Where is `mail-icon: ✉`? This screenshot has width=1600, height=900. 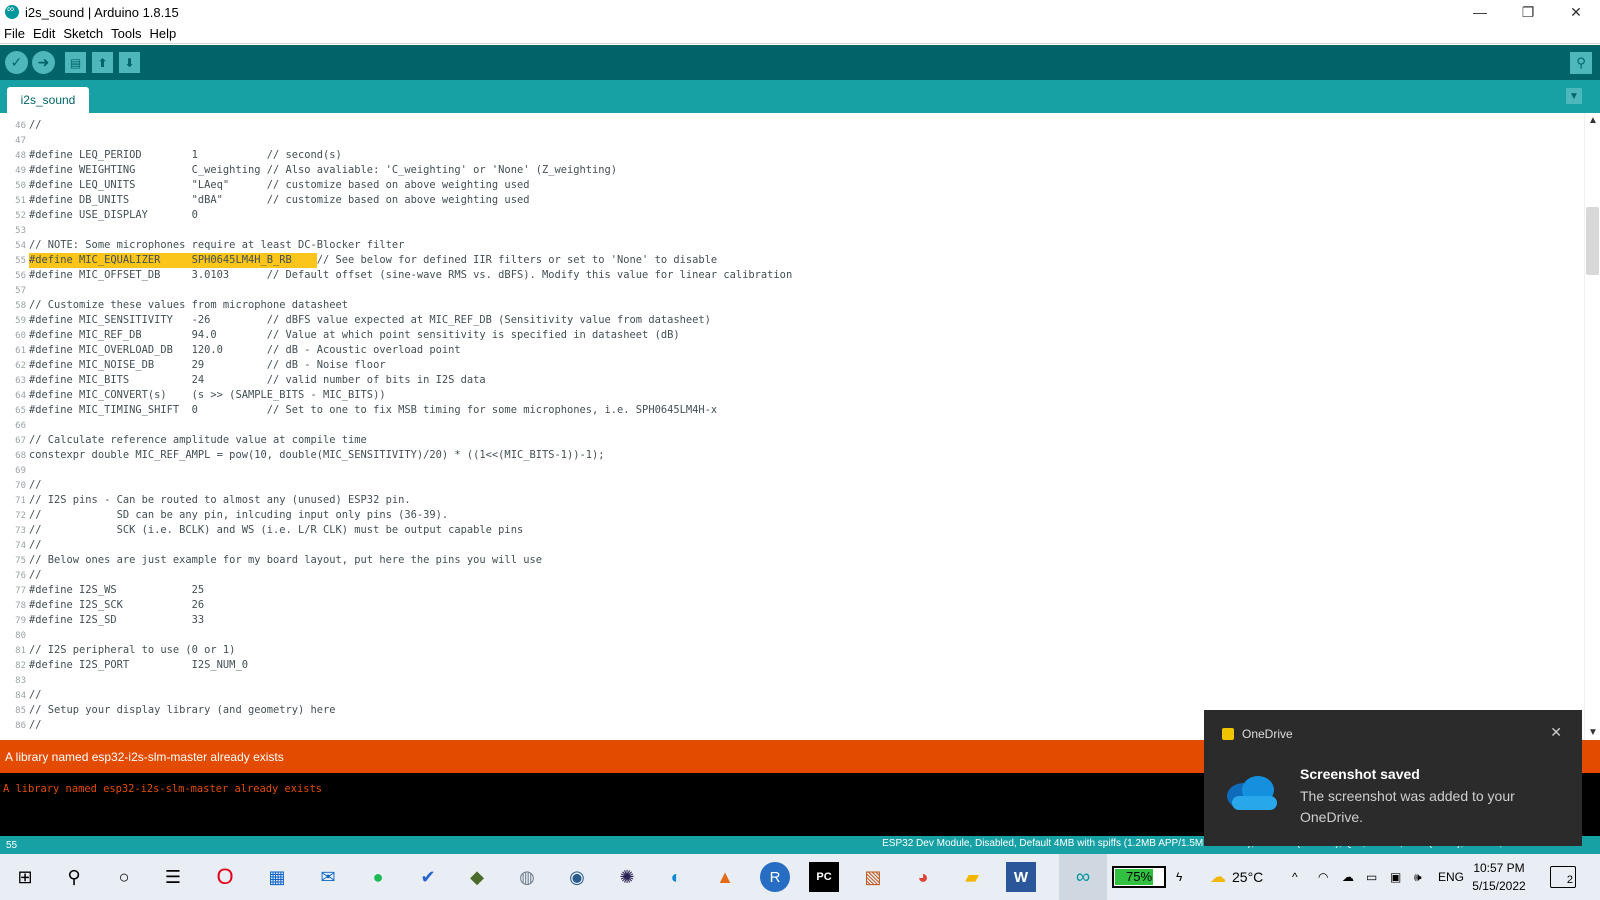
mail-icon: ✉ is located at coordinates (328, 877).